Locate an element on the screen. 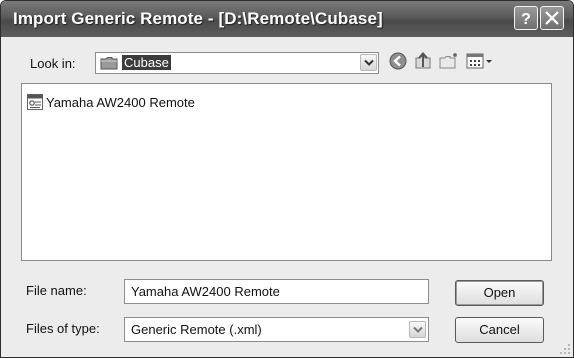 The width and height of the screenshot is (574, 358). files-of-type-dropdown-button is located at coordinates (417, 329).